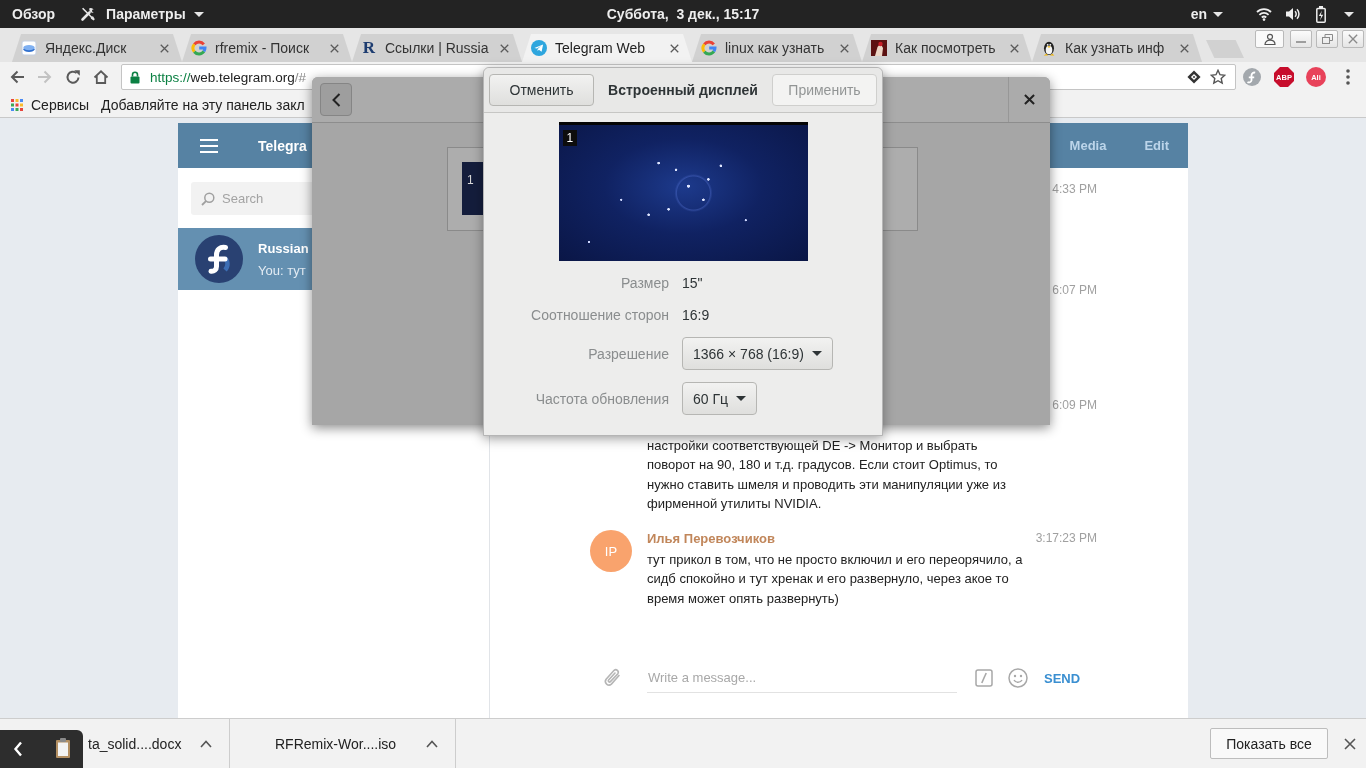  What do you see at coordinates (827, 475) in the screenshot?
I see `message-text: настройки соответствующей DE -> Монитор и выбрать поворот на 90, 180 и т.д. градусов. Если стоит Optimus, то нужно ставить шмеля и проводить эти манипуляции уже из фирменной утилиты NVIDIA.` at bounding box center [827, 475].